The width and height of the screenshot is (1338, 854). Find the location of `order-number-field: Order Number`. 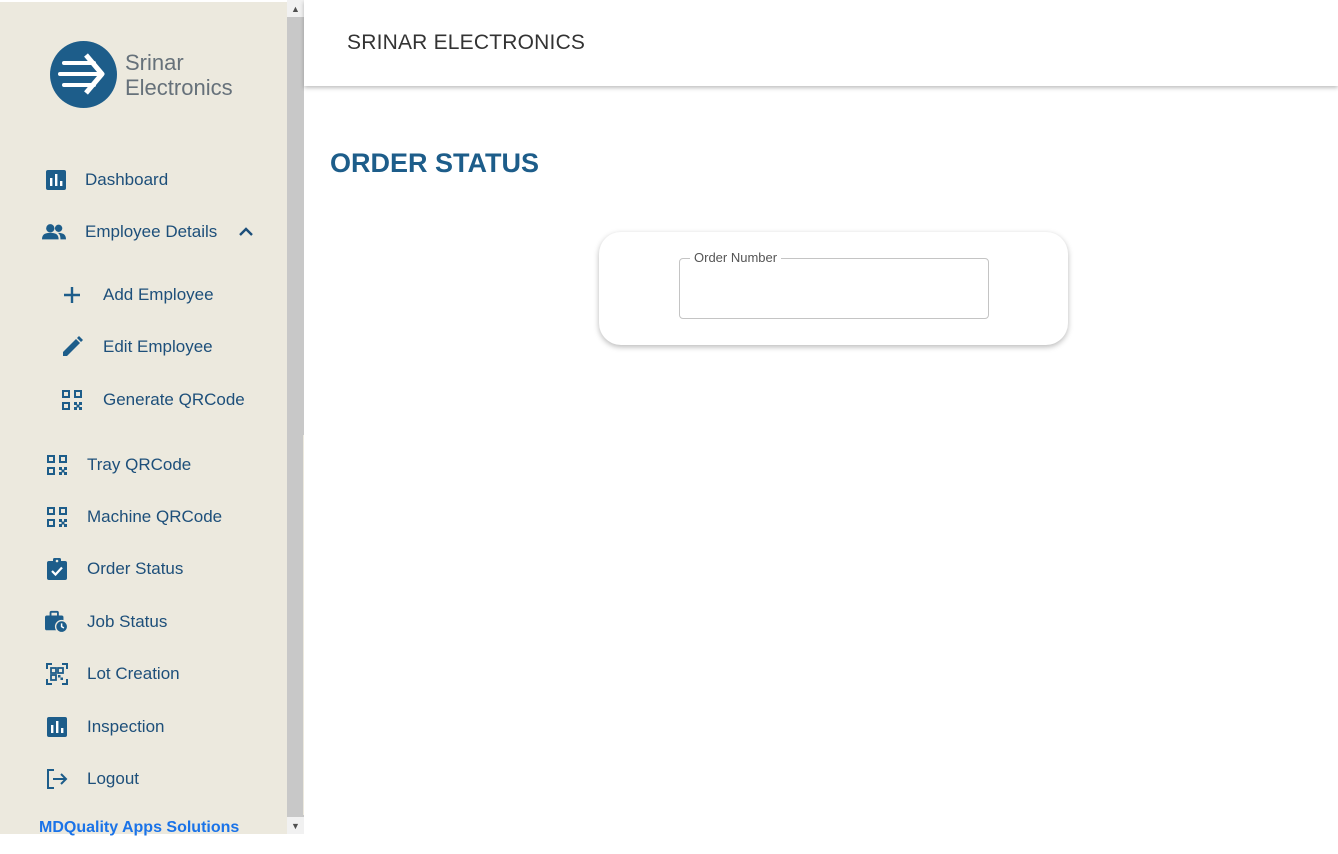

order-number-field: Order Number is located at coordinates (834, 284).